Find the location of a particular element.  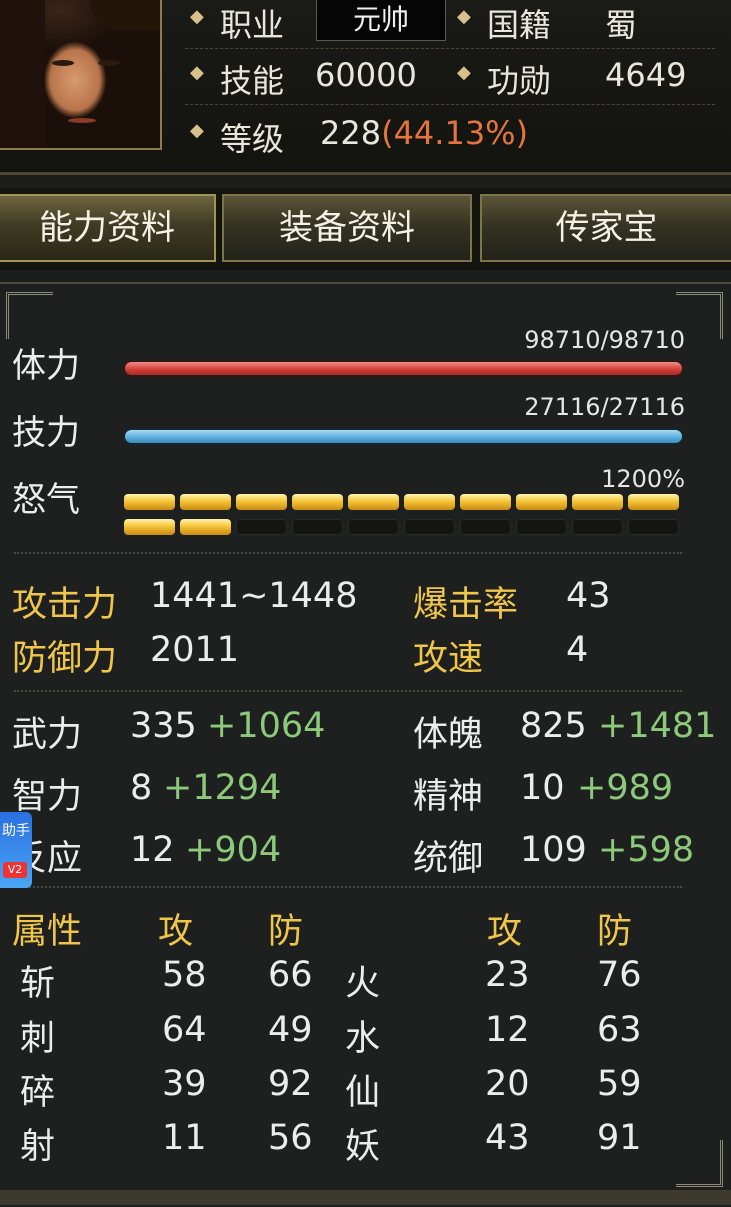

element-def: 92 is located at coordinates (290, 1084).